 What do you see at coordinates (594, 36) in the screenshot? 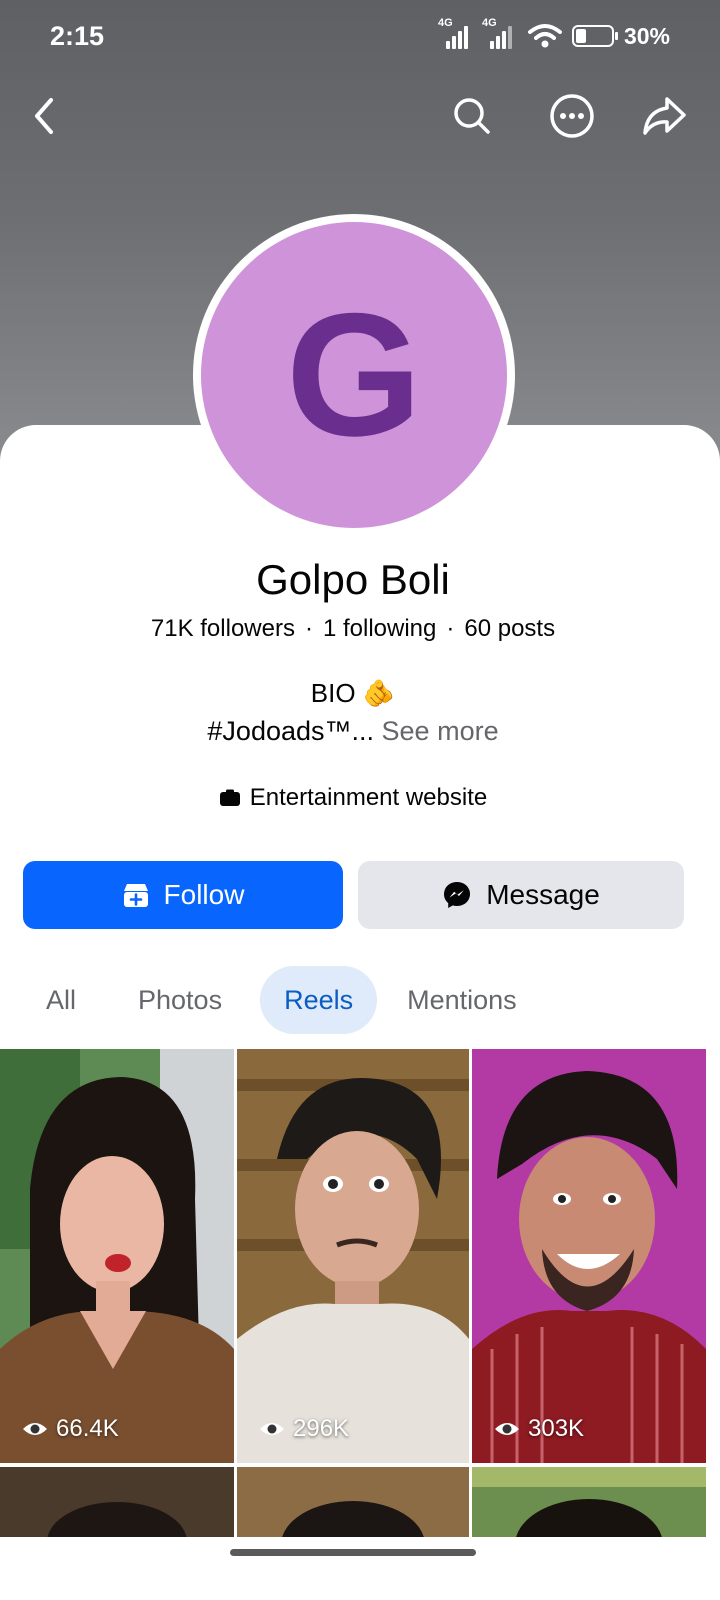
I see `battery-icon` at bounding box center [594, 36].